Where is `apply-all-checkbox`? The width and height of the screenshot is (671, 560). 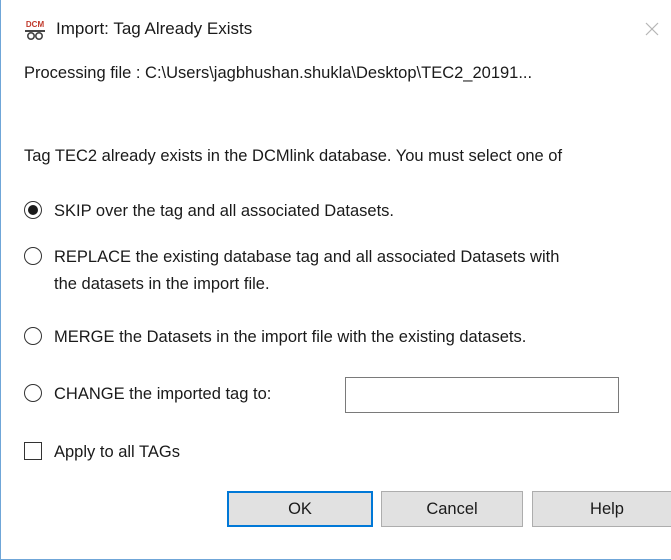 apply-all-checkbox is located at coordinates (33, 451).